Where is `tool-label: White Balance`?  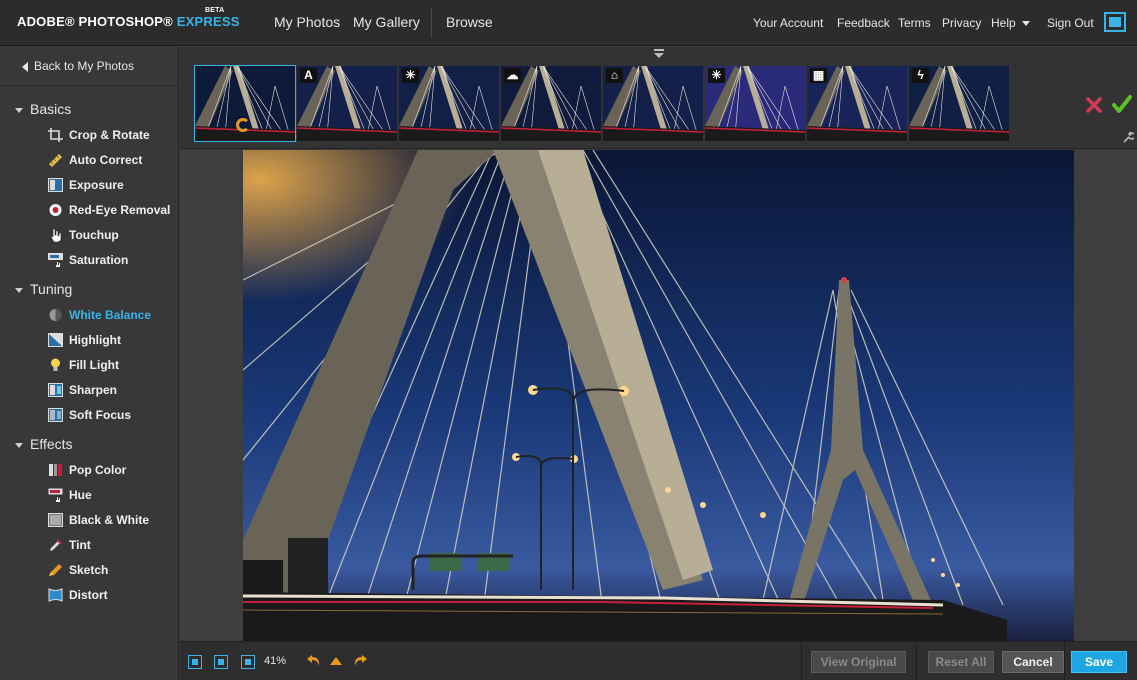 tool-label: White Balance is located at coordinates (110, 315).